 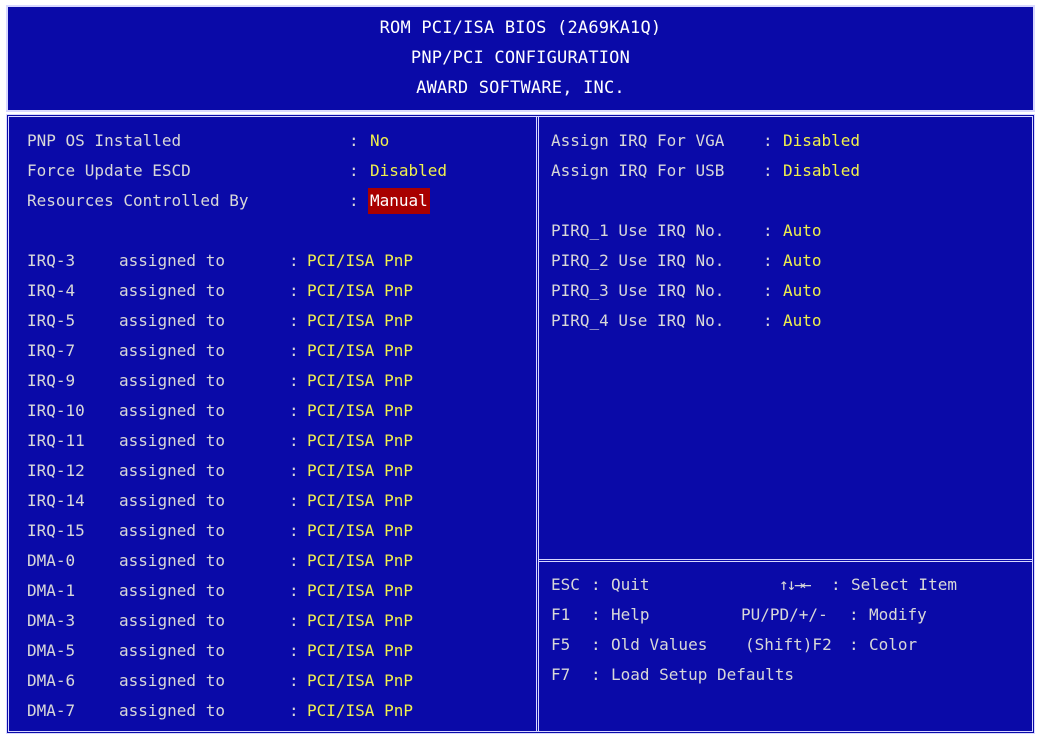 I want to click on key-color-desc: Color, so click(x=893, y=644).